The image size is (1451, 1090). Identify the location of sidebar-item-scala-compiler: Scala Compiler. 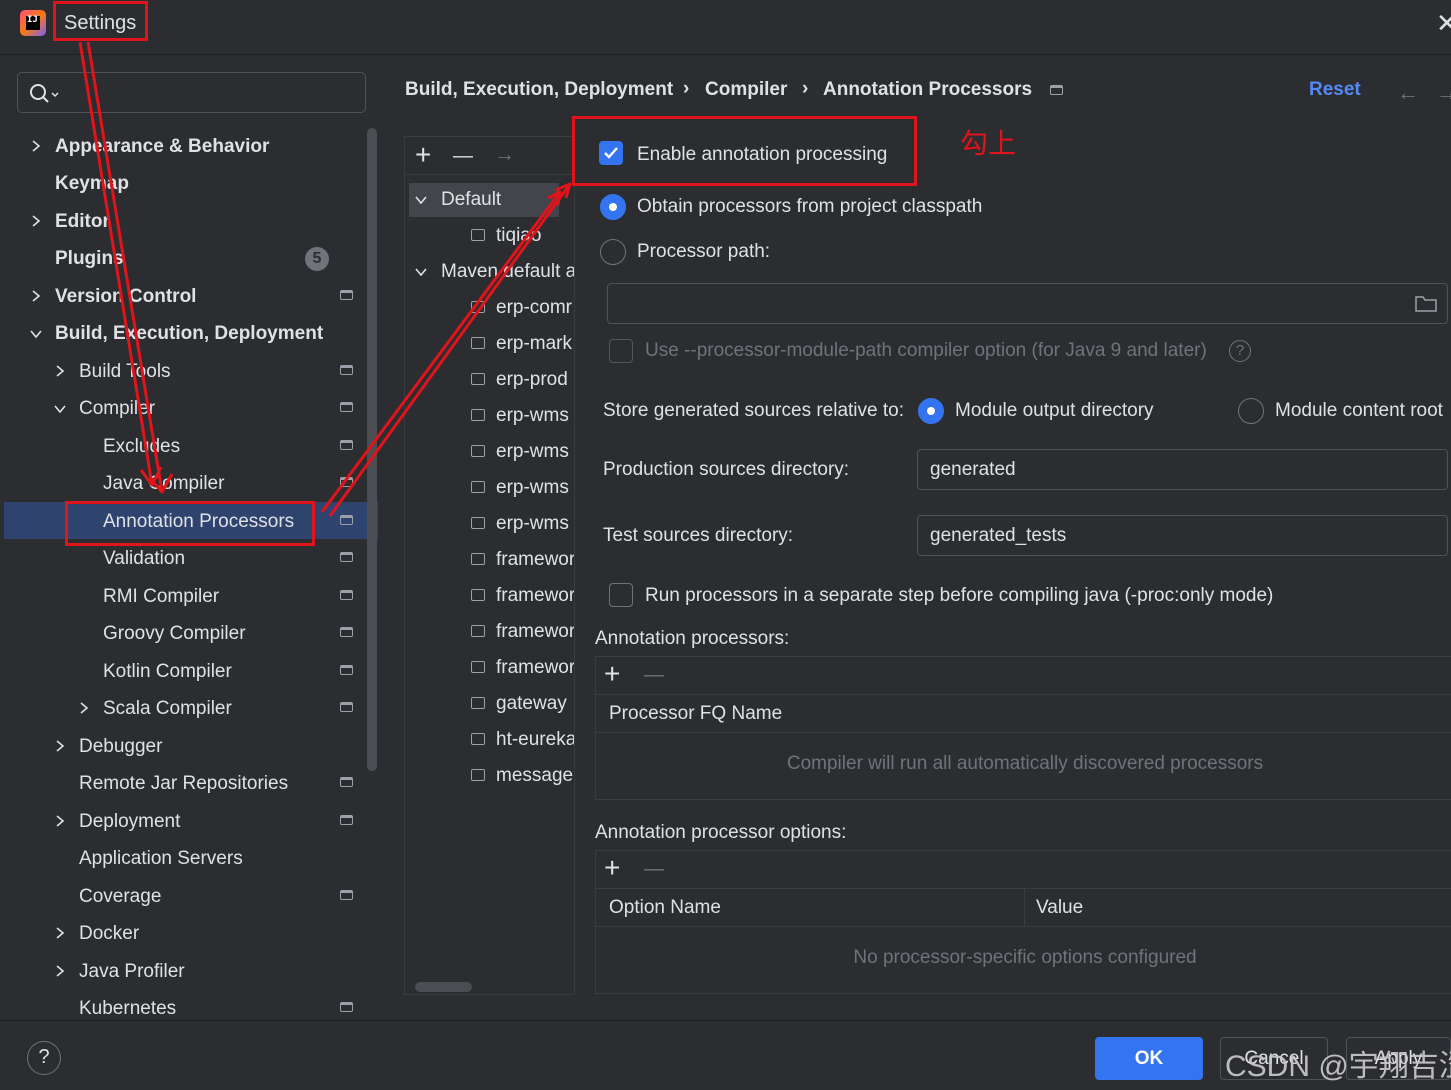
(167, 708).